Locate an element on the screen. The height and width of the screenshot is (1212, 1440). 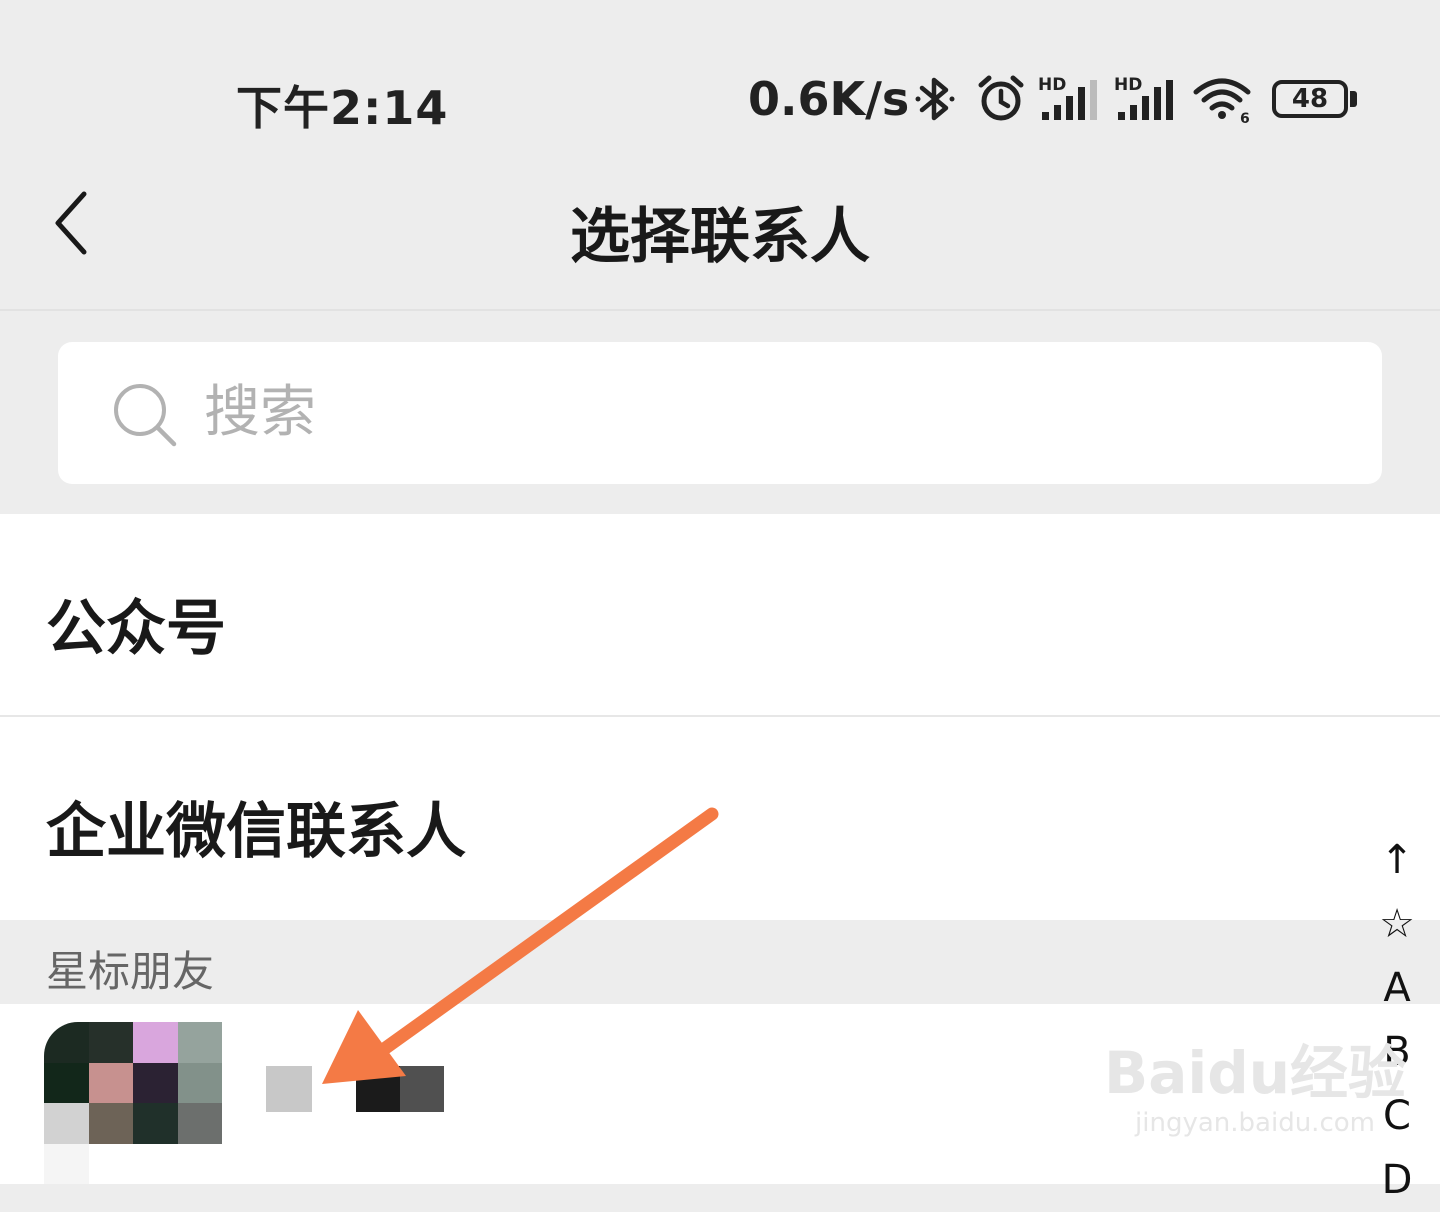
battery-nub is located at coordinates (1353, 99).